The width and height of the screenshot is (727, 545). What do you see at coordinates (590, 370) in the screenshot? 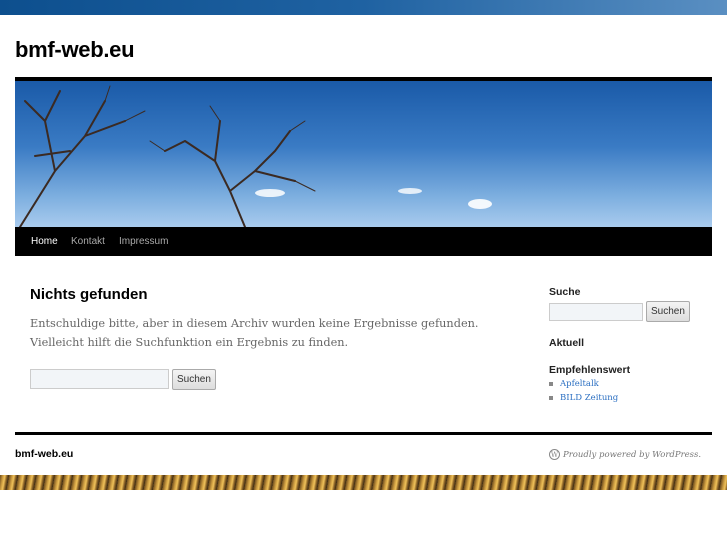
I see `widget-title-empfehlenswert: Empfehlenswert` at bounding box center [590, 370].